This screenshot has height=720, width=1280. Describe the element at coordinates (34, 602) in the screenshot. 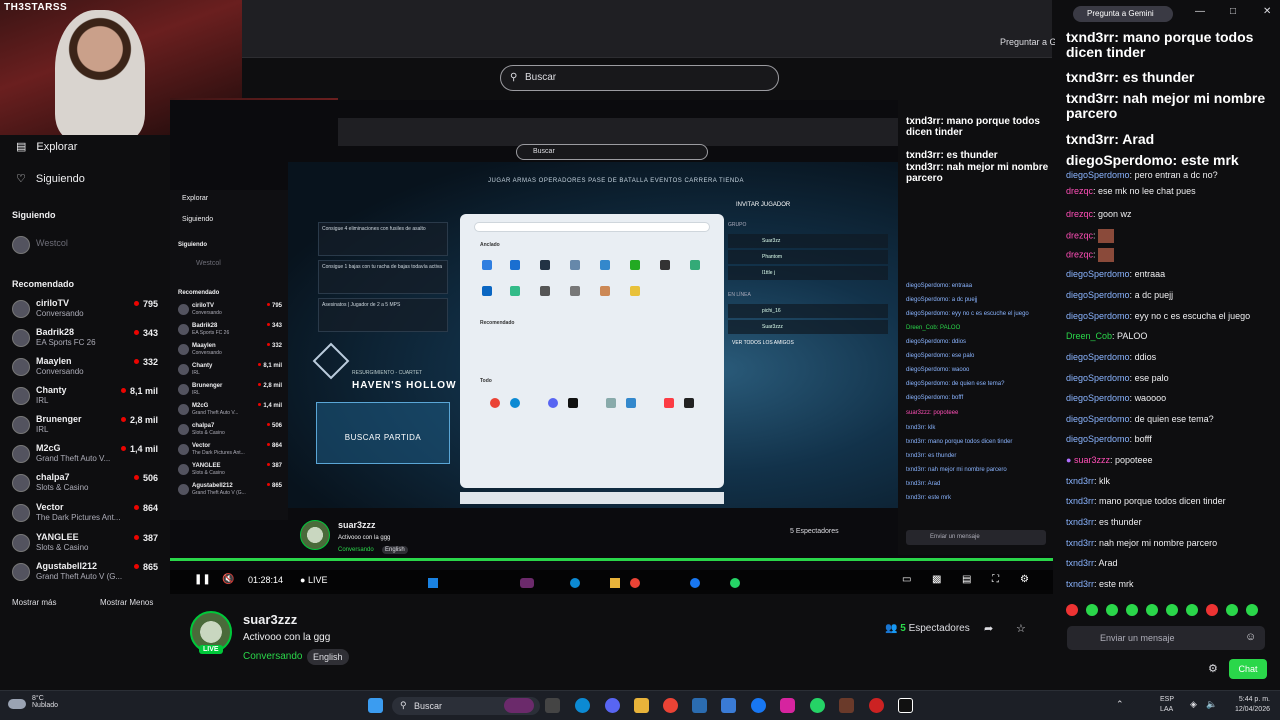

I see `show-more-link: Mostrar más` at that location.